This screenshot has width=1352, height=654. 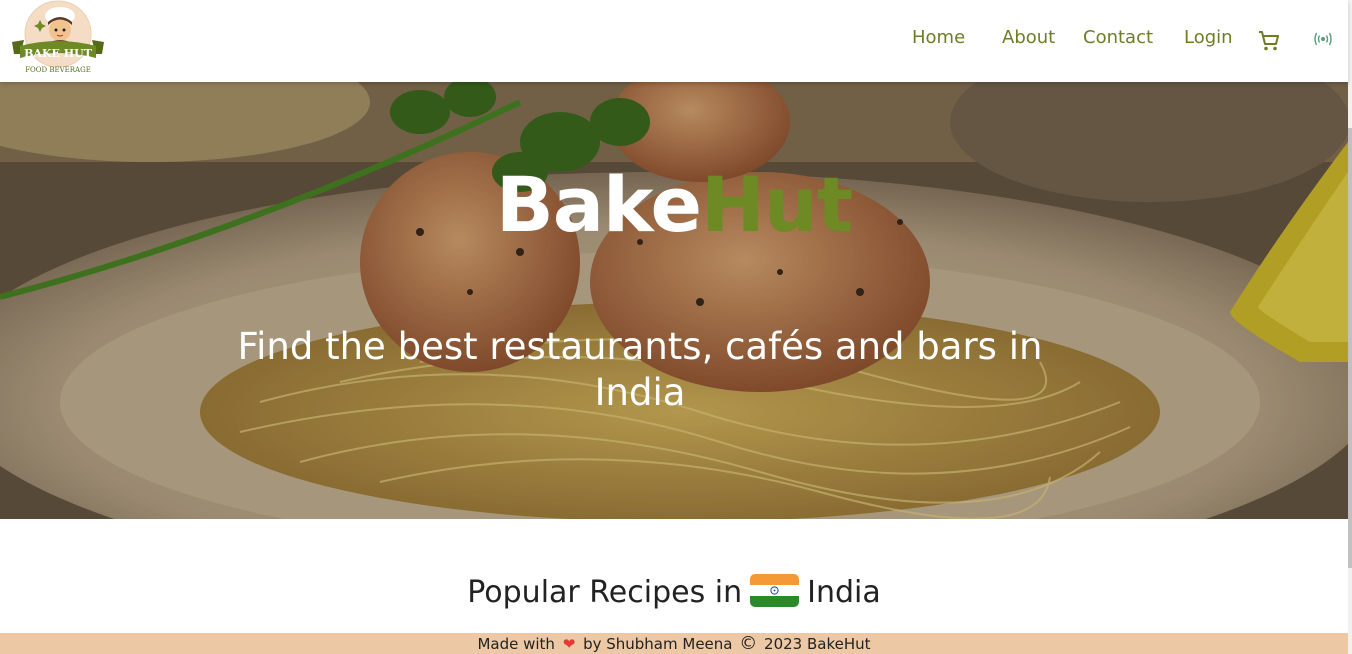 I want to click on nav-about-link: About, so click(x=1028, y=37).